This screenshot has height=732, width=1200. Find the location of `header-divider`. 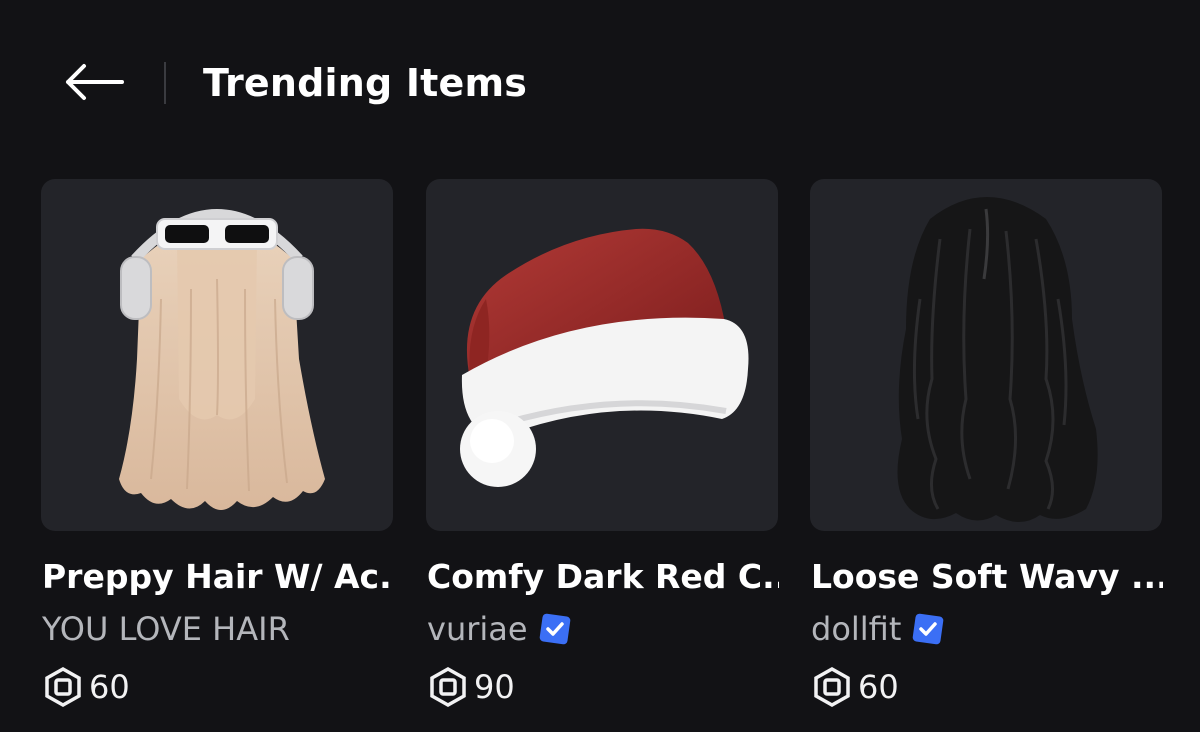

header-divider is located at coordinates (165, 83).